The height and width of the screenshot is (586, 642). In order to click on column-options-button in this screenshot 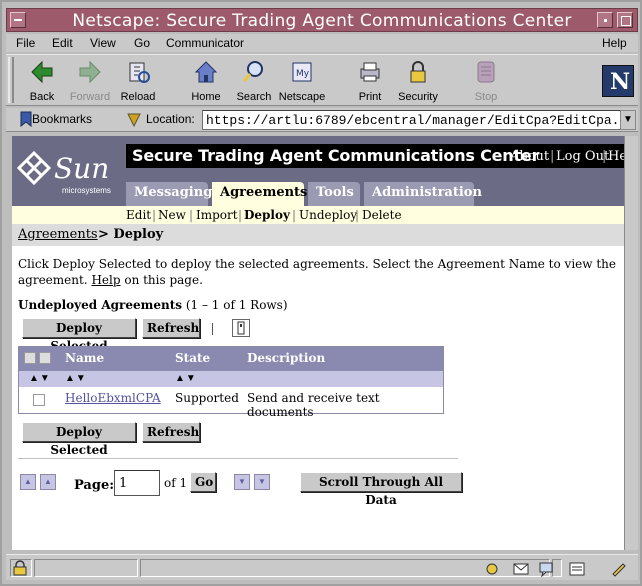, I will do `click(241, 328)`.